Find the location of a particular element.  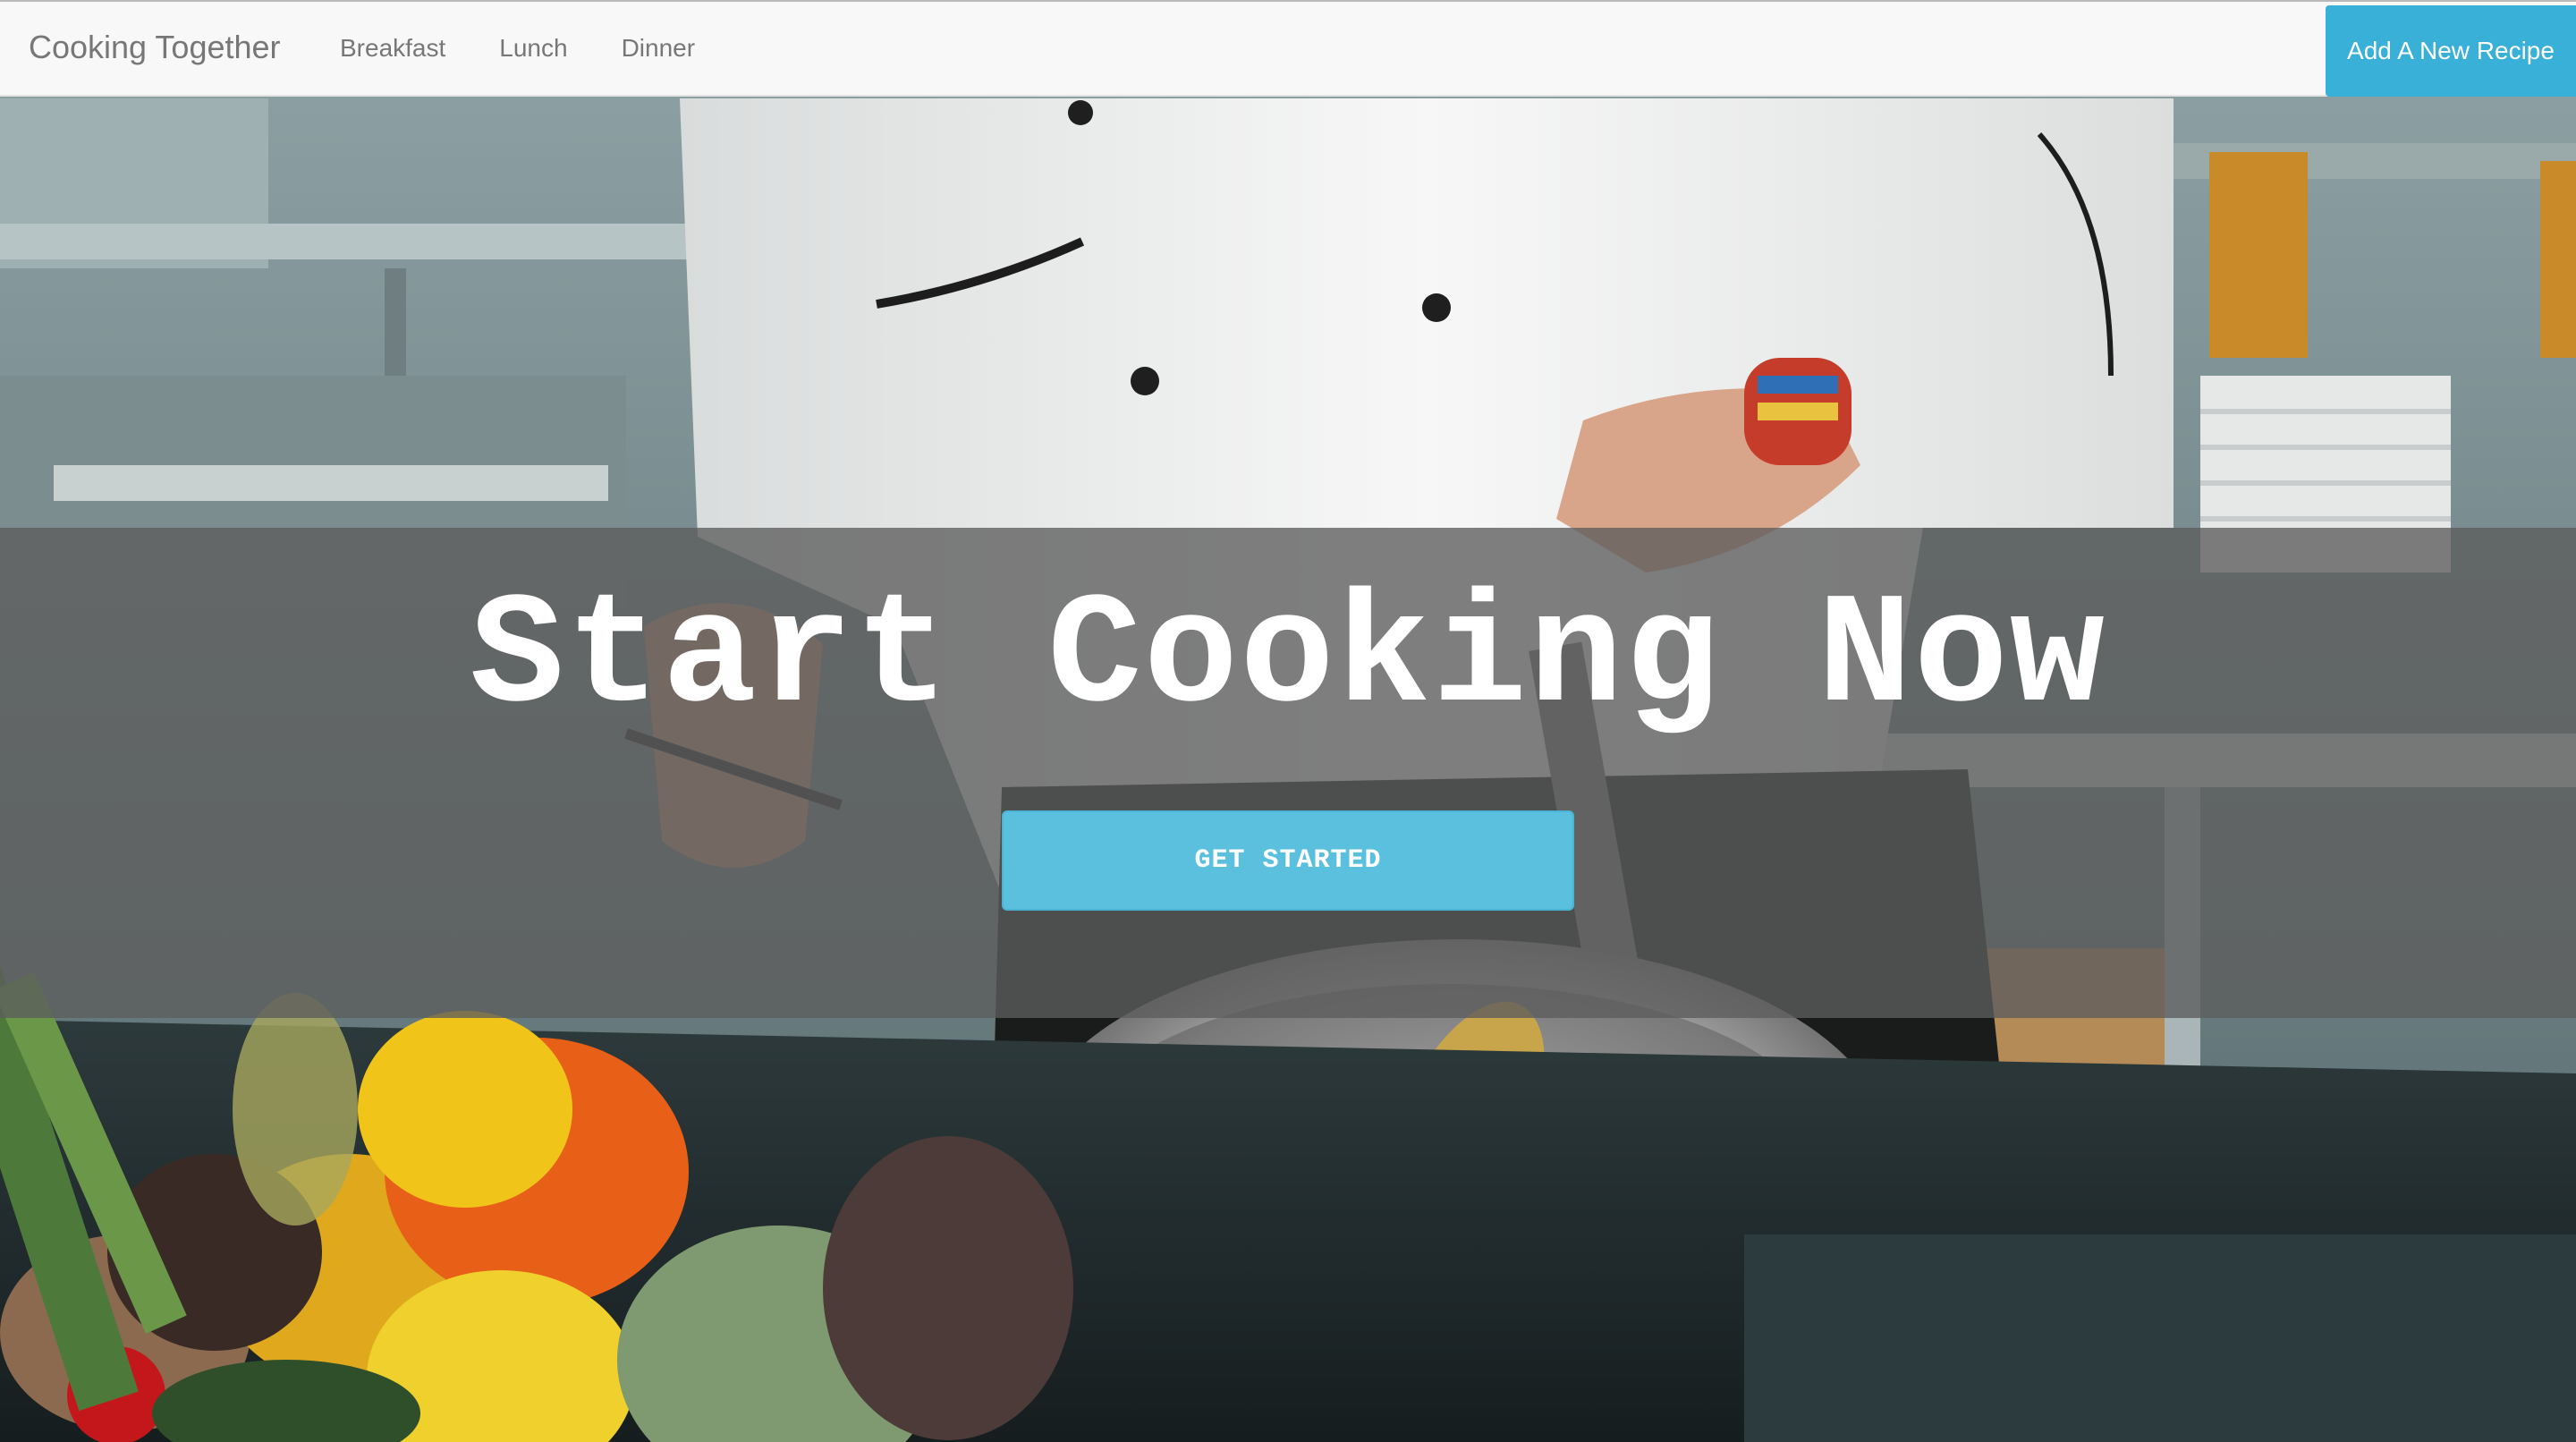

nav-link-breakfast: Breakfast is located at coordinates (392, 48).